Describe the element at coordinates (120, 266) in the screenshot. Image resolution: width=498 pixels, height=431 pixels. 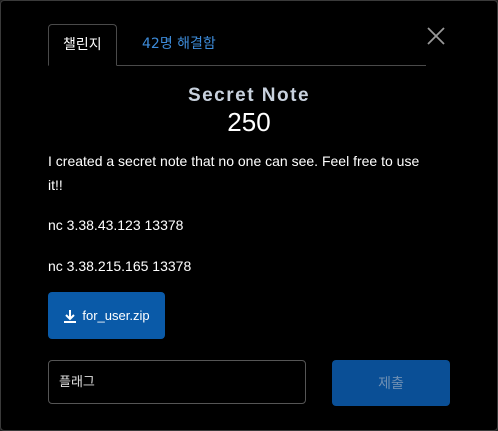
I see `connection-info-2: nc 3.38.215.165 13378` at that location.